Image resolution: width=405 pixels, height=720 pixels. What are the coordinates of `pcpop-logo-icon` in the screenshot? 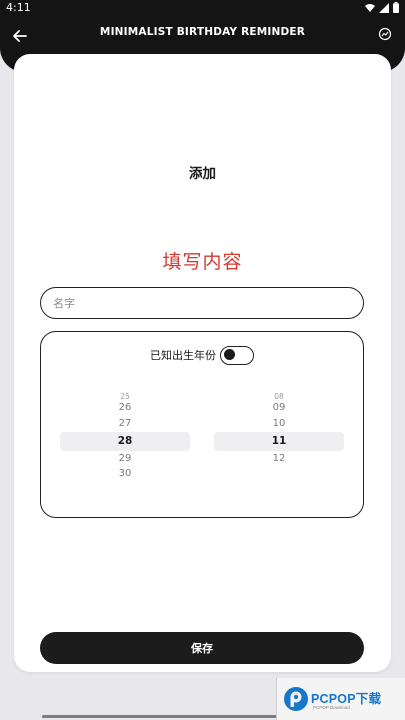 It's located at (296, 699).